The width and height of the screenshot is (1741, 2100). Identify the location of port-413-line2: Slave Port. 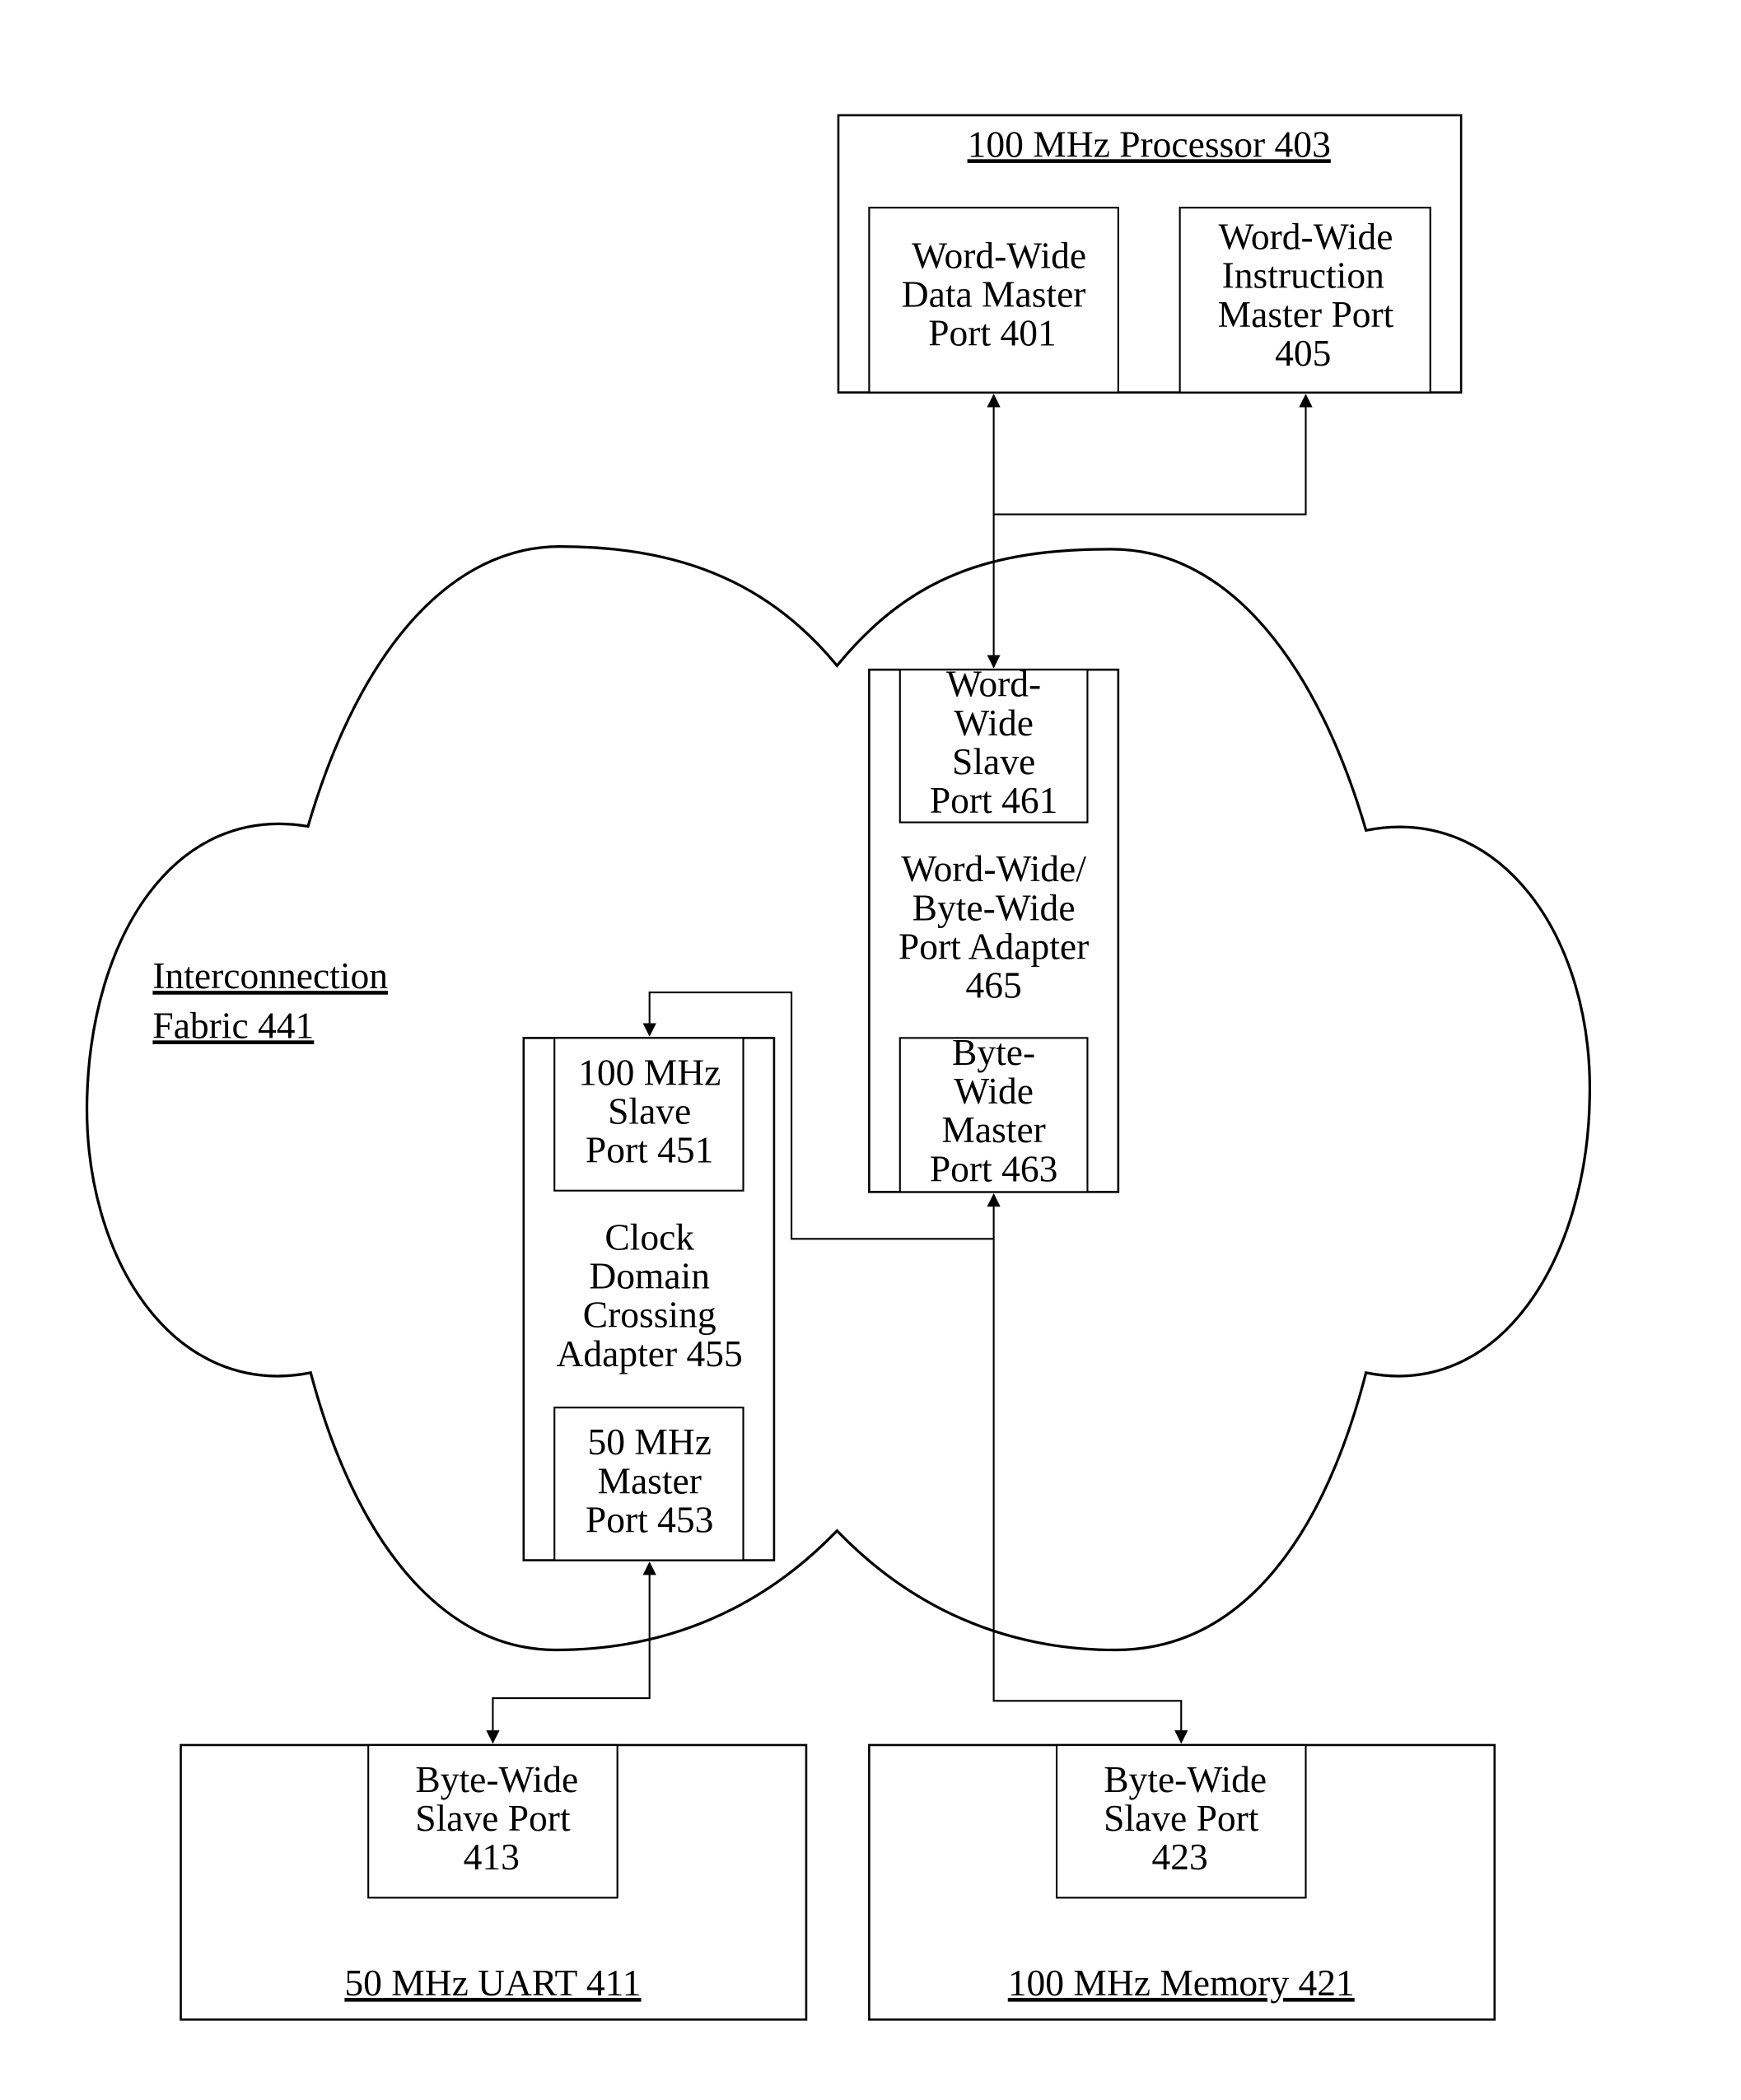
(493, 1818).